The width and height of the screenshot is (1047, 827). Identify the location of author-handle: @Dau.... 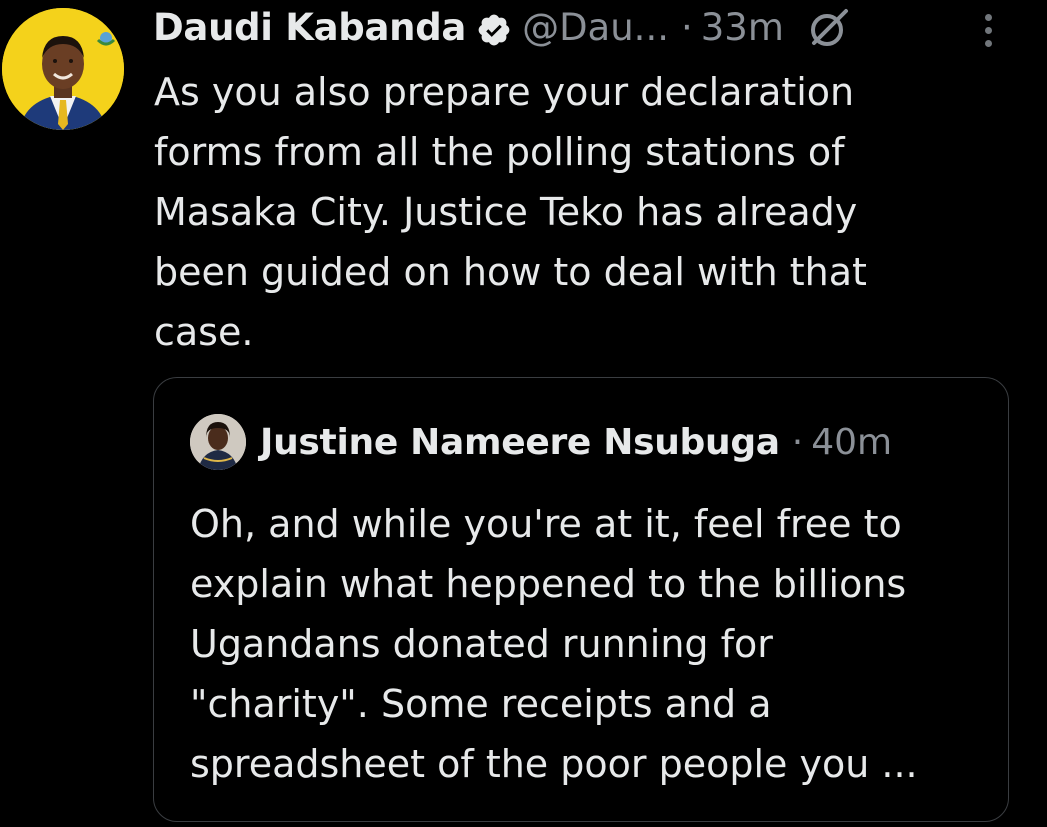
(595, 28).